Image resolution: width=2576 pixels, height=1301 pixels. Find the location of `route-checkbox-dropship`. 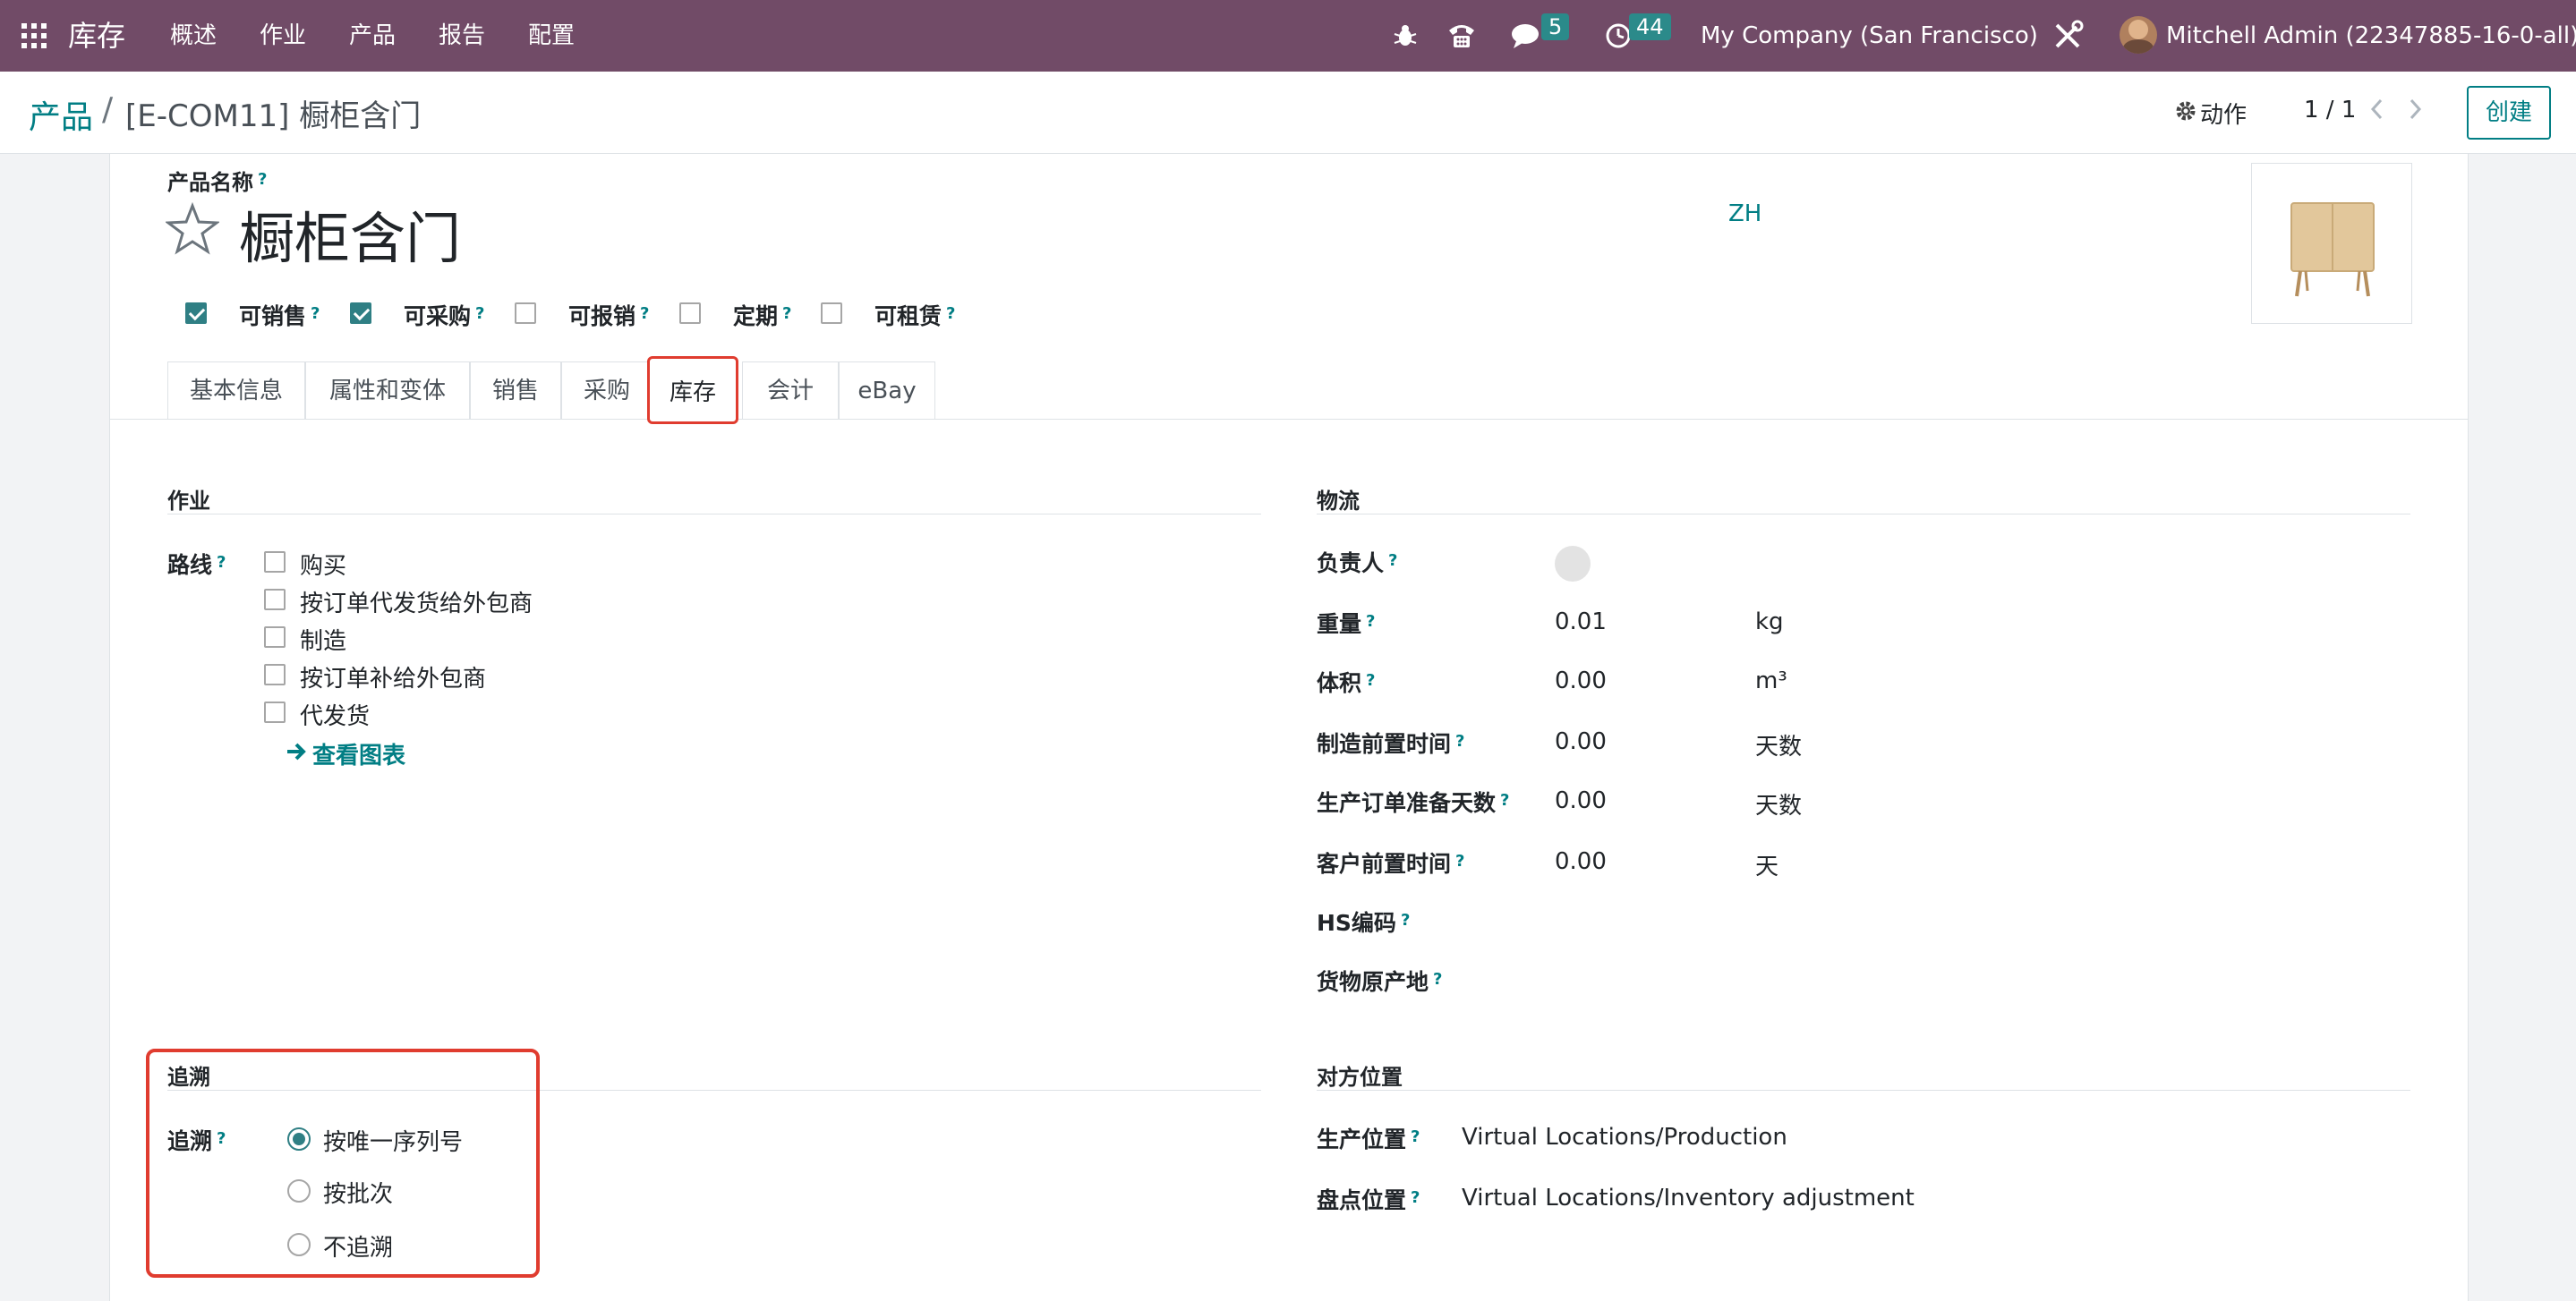

route-checkbox-dropship is located at coordinates (275, 712).